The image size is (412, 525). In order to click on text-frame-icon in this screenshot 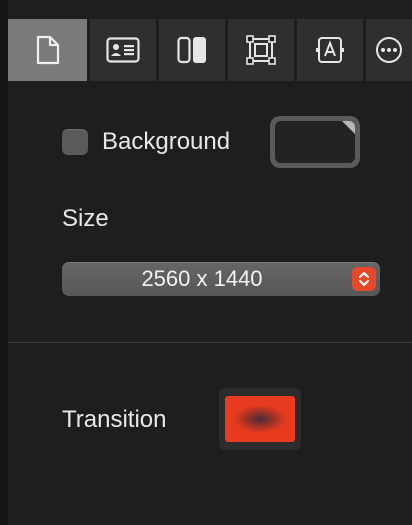, I will do `click(330, 50)`.